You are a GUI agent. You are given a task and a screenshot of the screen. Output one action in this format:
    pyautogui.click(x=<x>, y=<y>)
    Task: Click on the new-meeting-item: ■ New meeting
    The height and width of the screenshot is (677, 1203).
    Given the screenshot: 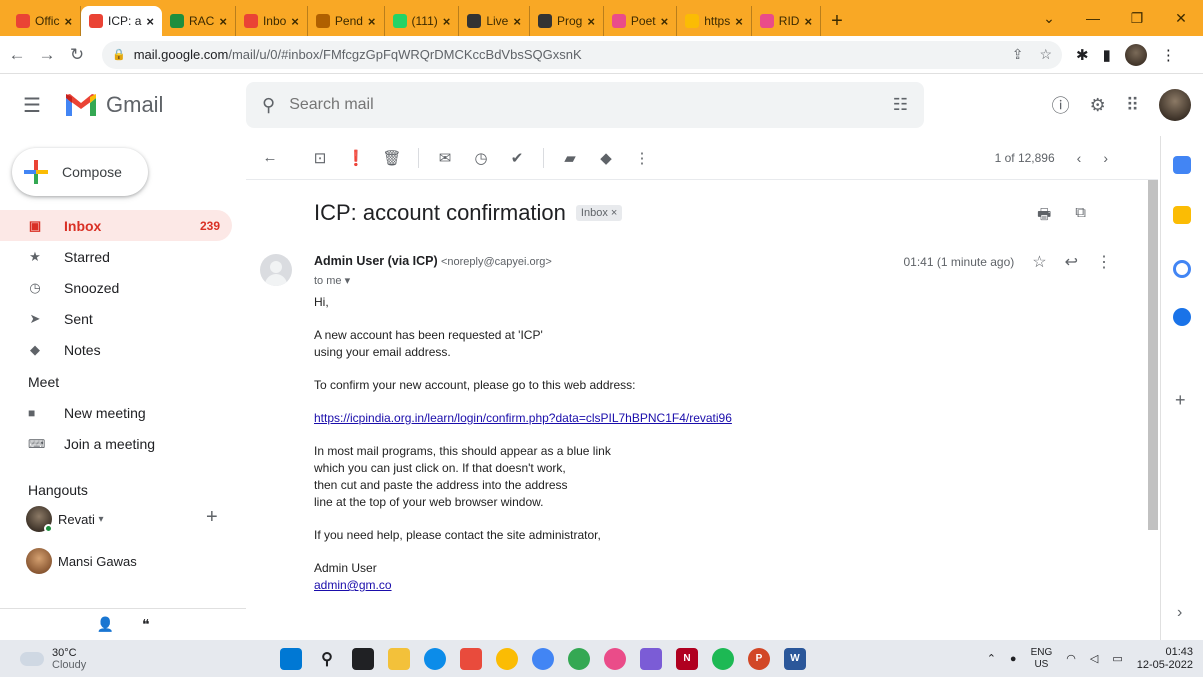 What is the action you would take?
    pyautogui.click(x=87, y=413)
    